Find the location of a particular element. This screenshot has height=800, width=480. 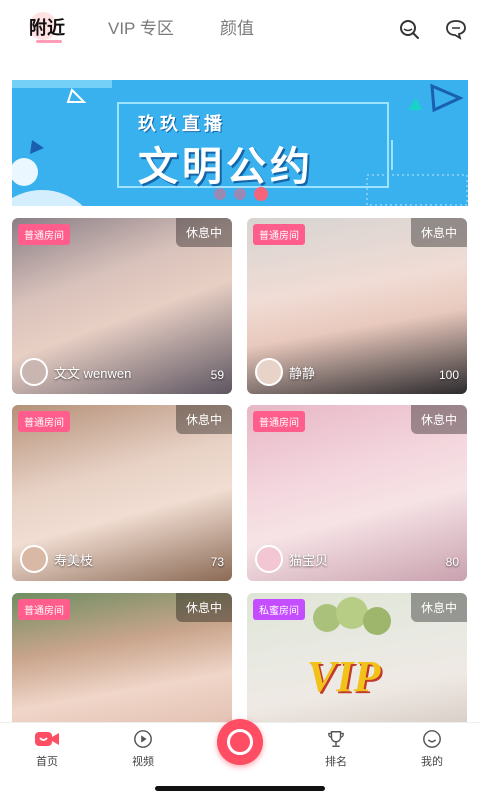

host-name: 文文 wenwen is located at coordinates (93, 373).